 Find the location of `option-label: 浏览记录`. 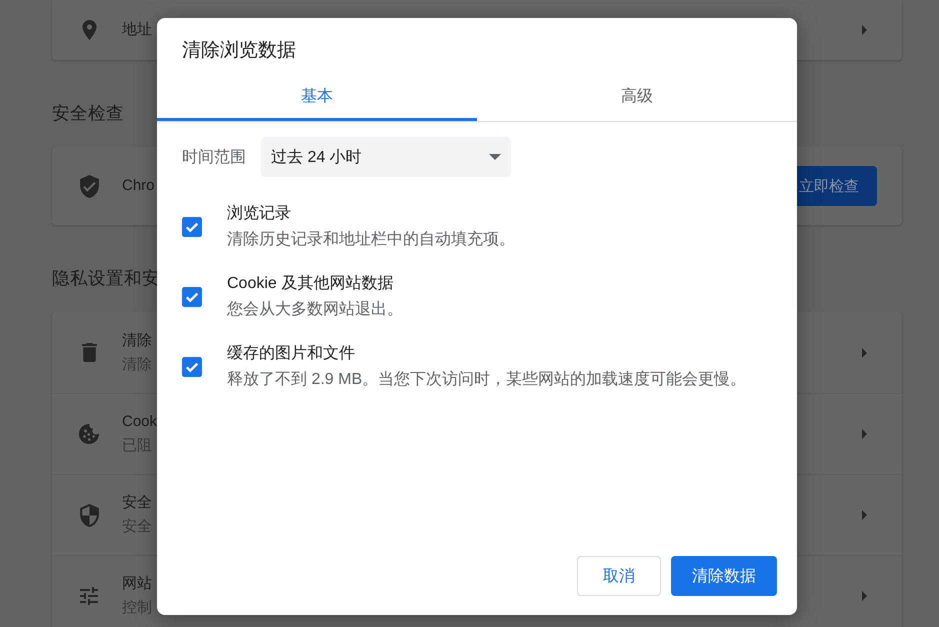

option-label: 浏览记录 is located at coordinates (259, 214).